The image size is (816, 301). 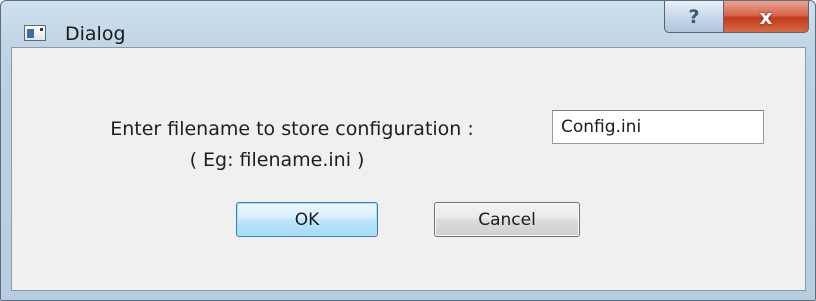 I want to click on close-x-icon: x, so click(x=766, y=16).